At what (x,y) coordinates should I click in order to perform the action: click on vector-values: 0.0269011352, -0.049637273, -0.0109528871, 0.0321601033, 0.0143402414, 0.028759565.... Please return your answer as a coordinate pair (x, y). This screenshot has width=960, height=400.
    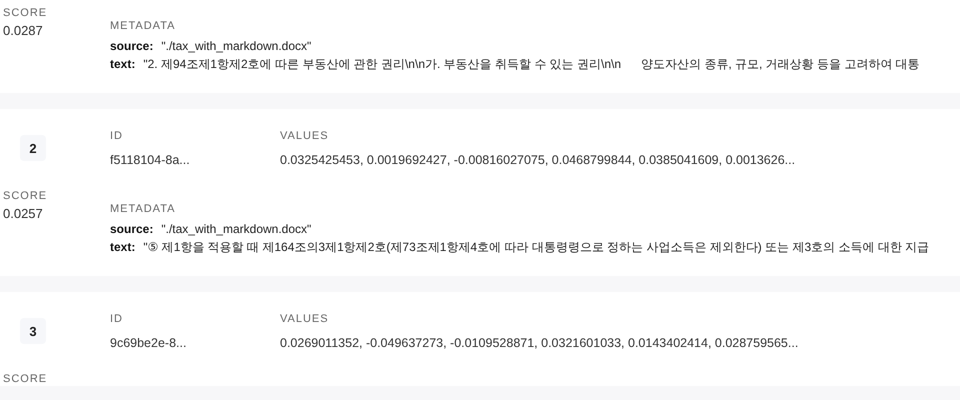
    Looking at the image, I should click on (540, 343).